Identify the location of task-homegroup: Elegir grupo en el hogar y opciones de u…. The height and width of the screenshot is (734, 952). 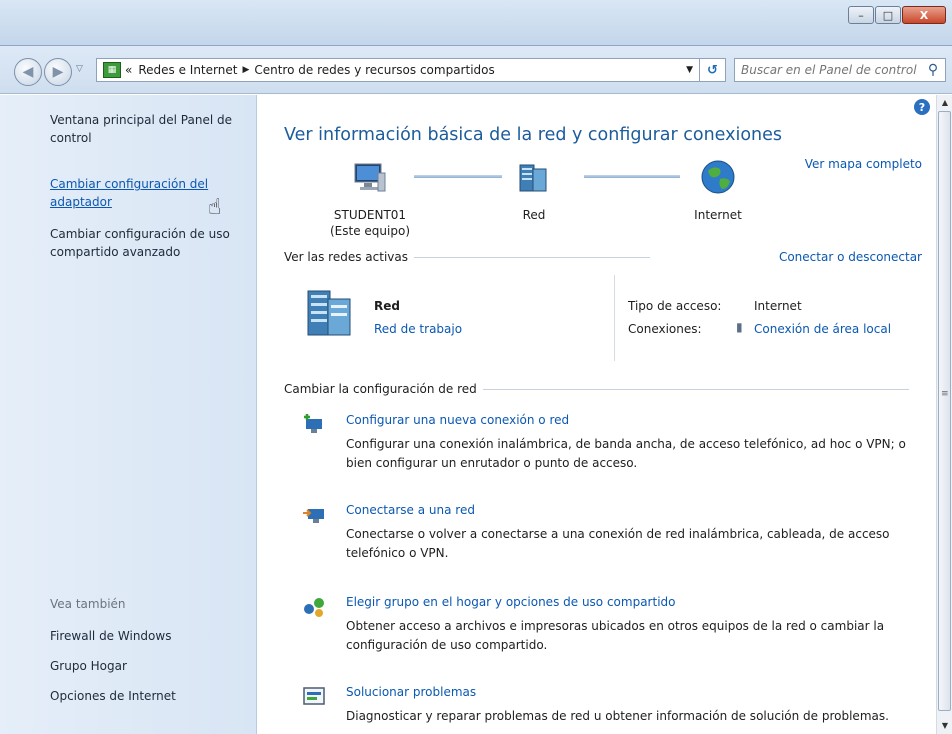
(617, 630).